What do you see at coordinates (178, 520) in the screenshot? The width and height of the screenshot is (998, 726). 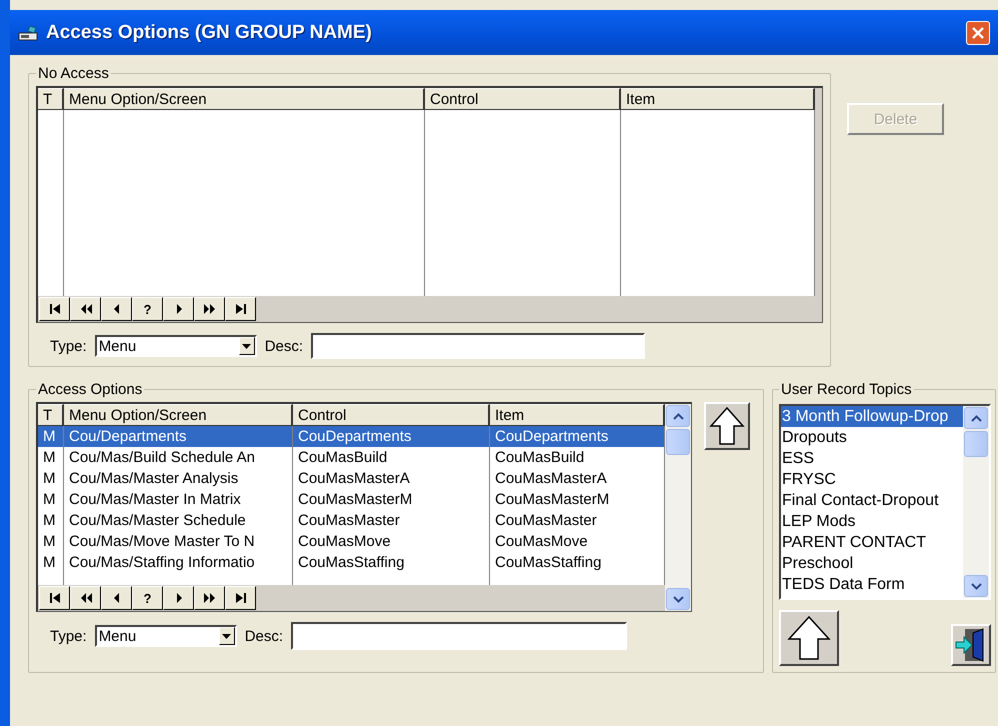 I see `table-cell: Cou/Mas/Master Schedule` at bounding box center [178, 520].